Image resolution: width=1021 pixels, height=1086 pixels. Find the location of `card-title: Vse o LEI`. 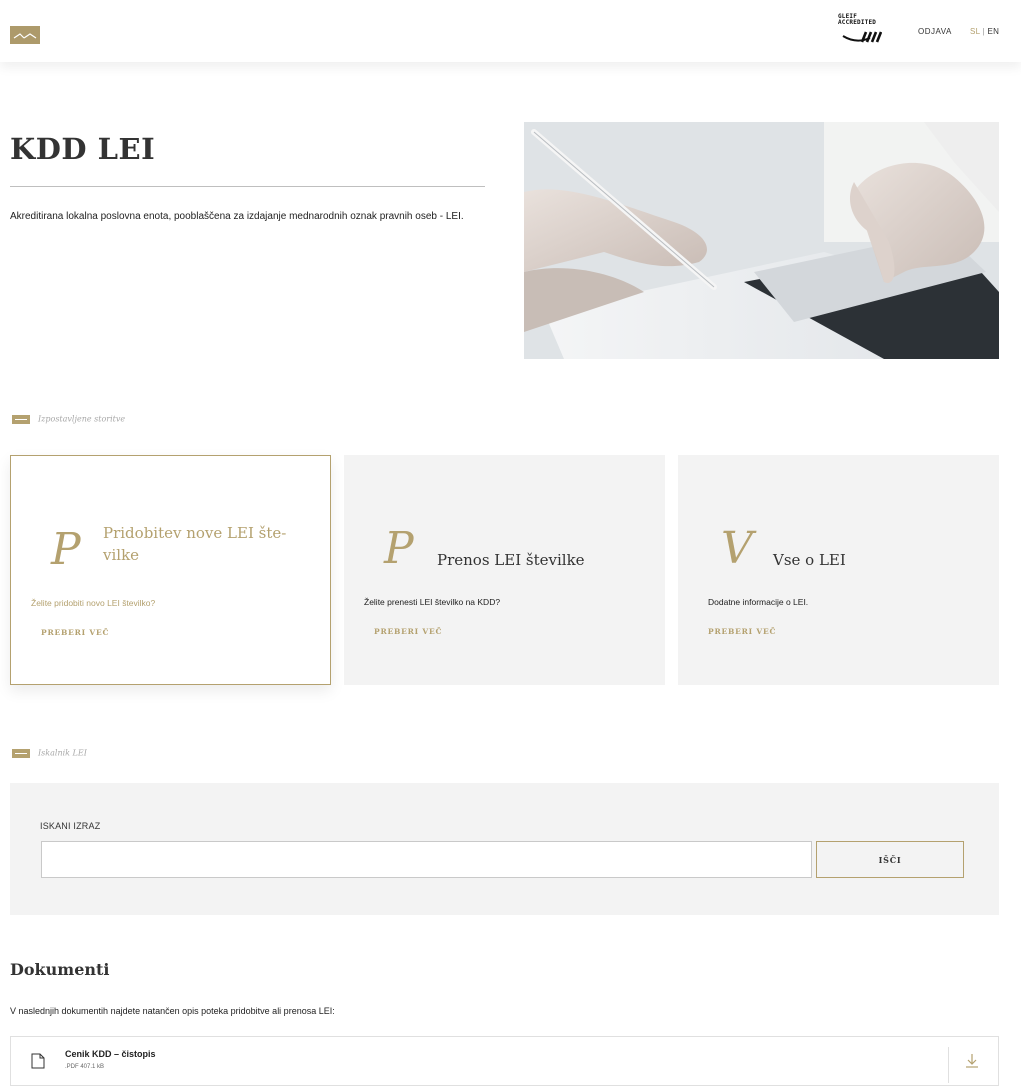

card-title: Vse o LEI is located at coordinates (809, 560).